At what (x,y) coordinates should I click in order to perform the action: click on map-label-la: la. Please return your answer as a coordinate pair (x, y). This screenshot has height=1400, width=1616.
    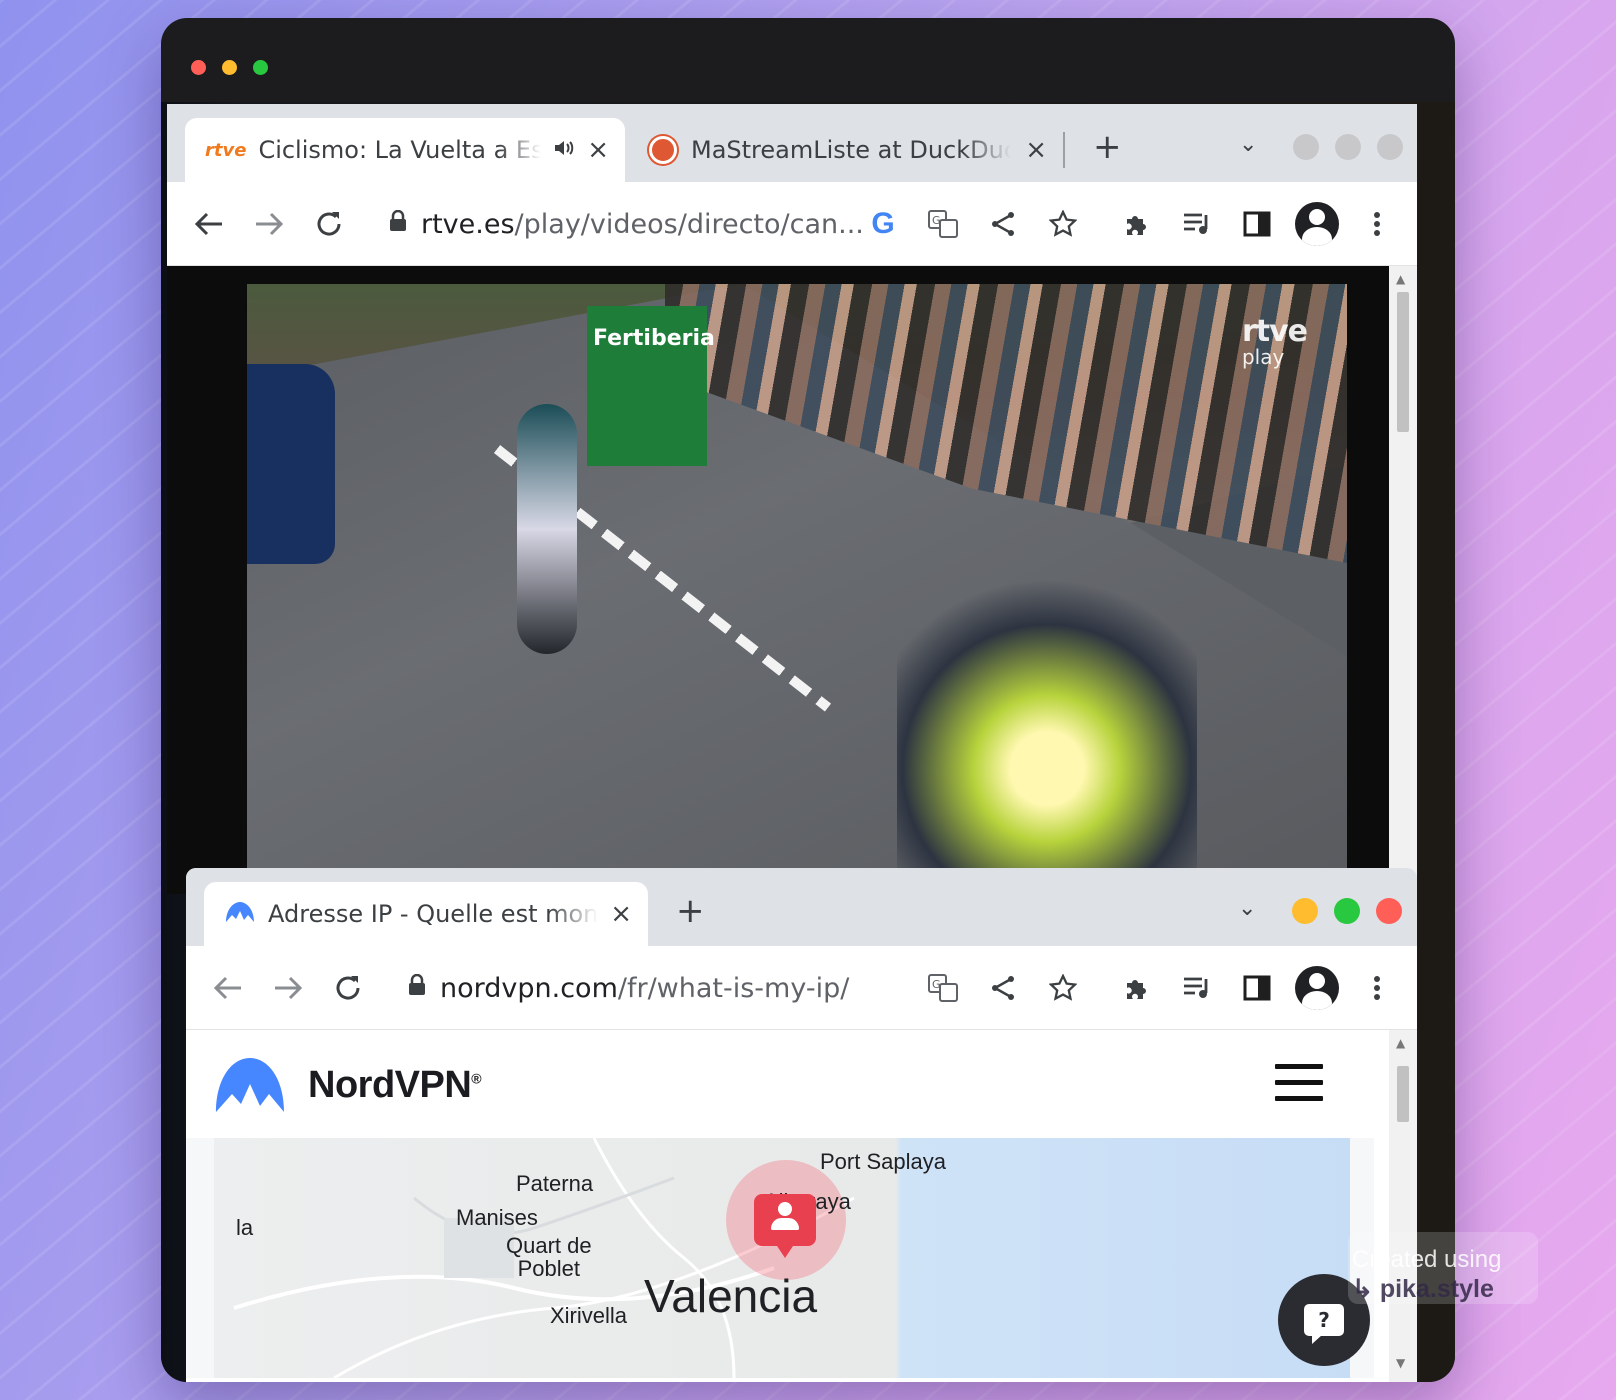
    Looking at the image, I should click on (245, 1227).